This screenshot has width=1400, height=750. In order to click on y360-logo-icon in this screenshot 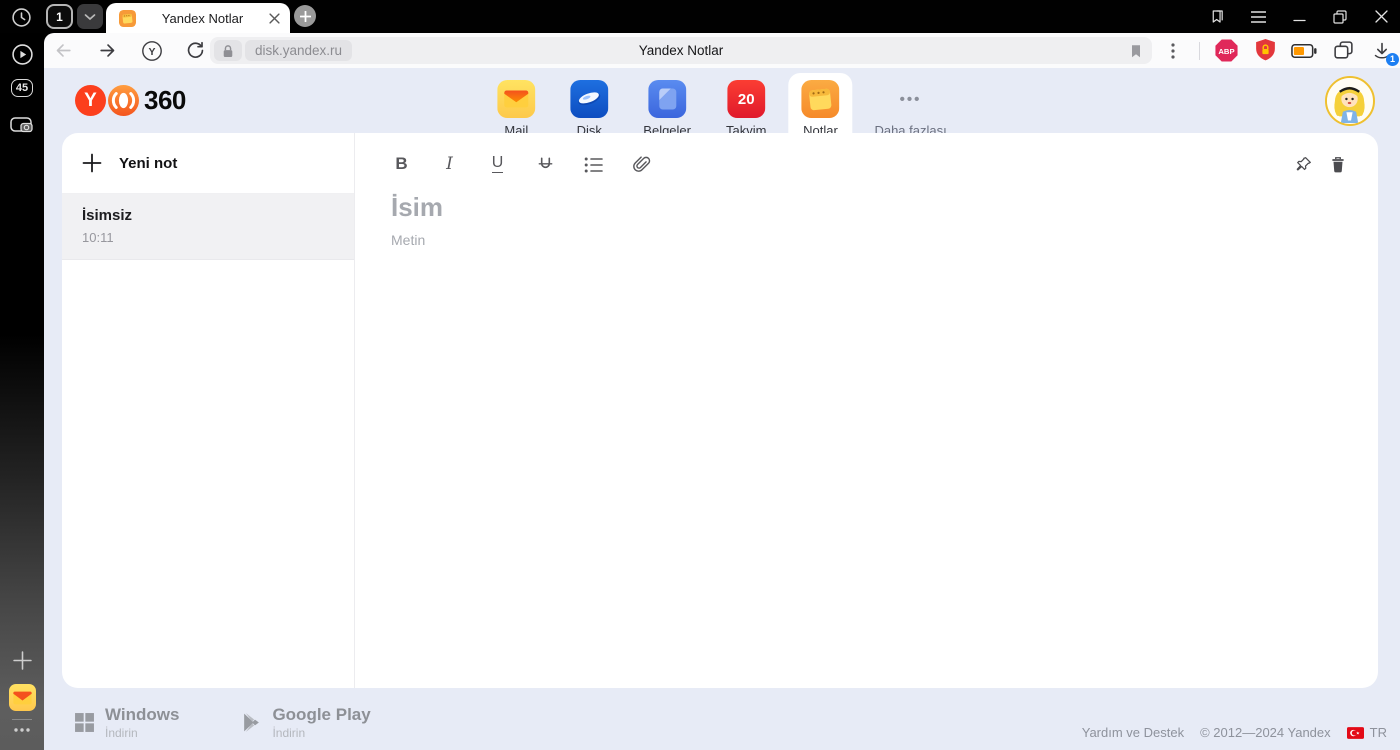, I will do `click(123, 100)`.